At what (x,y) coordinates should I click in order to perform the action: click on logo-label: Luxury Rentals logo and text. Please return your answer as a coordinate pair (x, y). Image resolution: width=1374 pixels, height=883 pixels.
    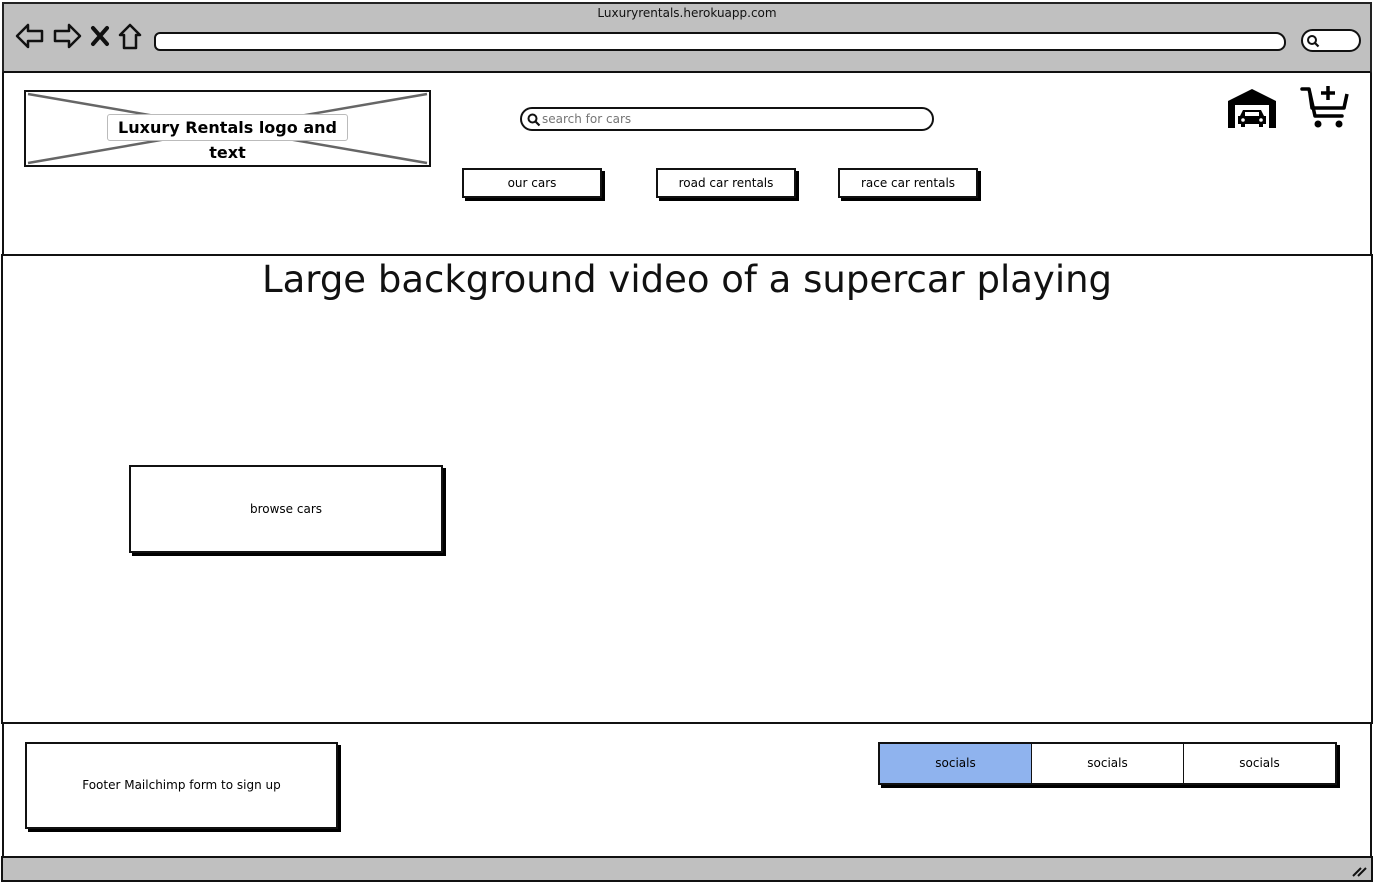
    Looking at the image, I should click on (227, 138).